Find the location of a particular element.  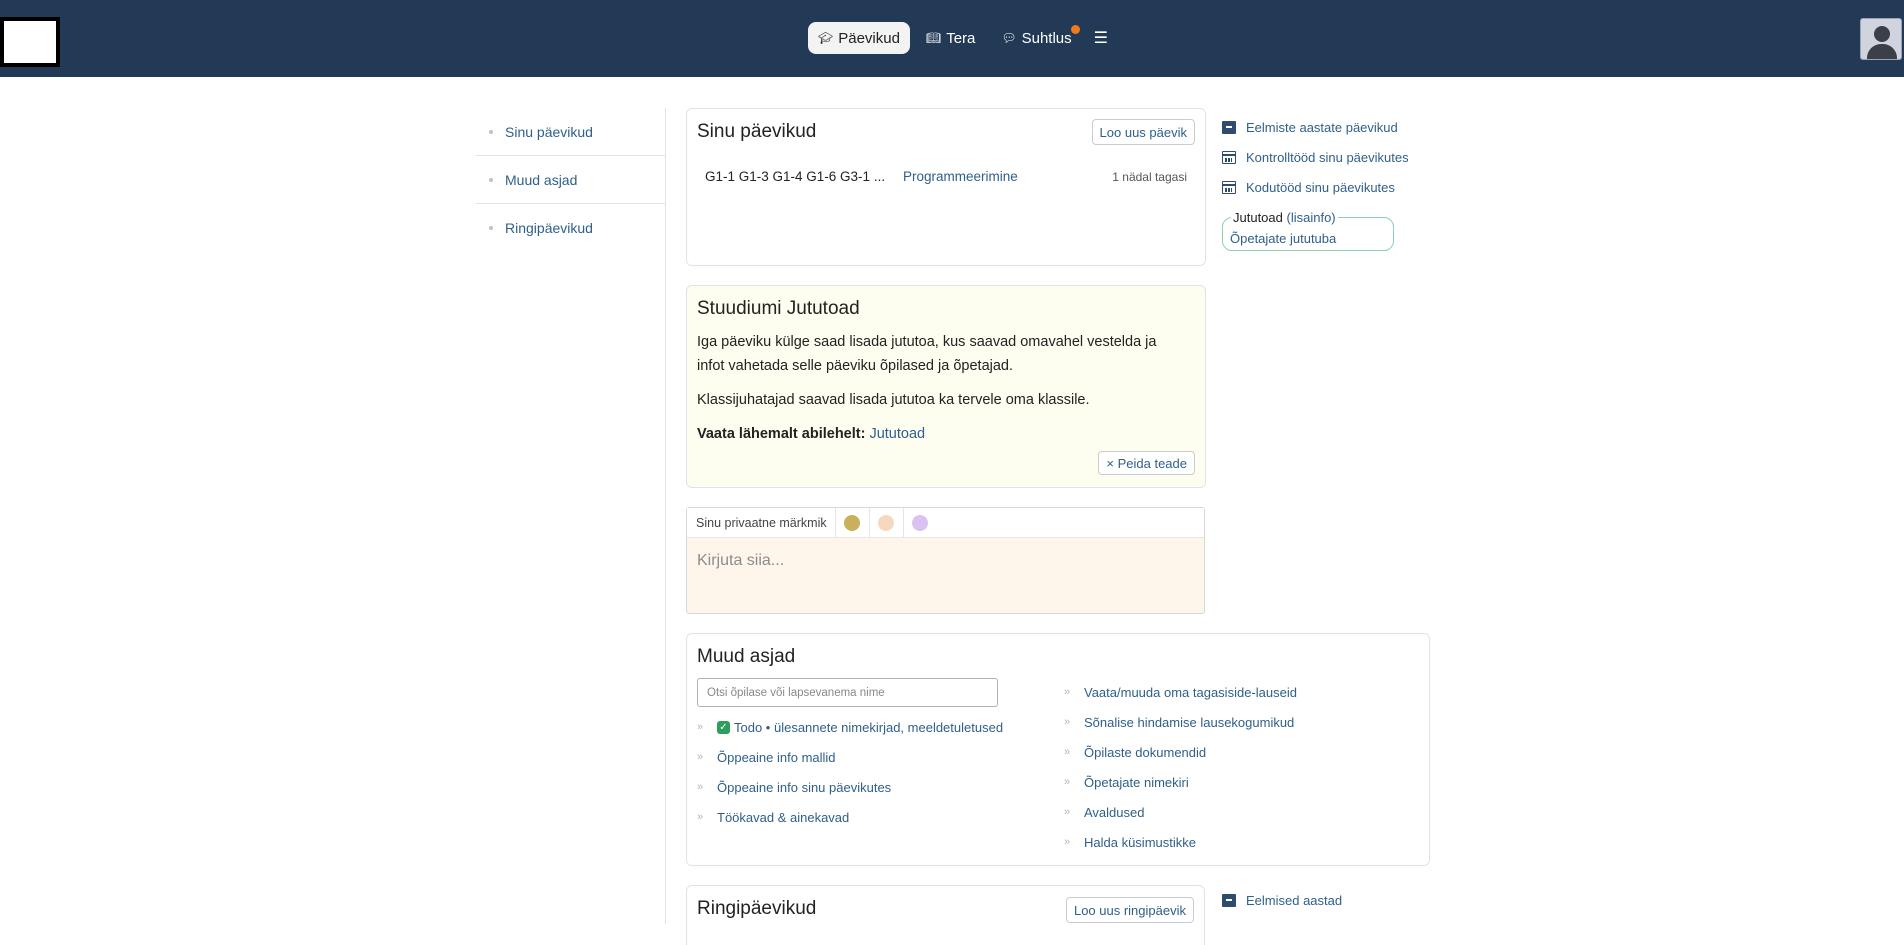

link-tests-in-diaries: Kontrolltööd sinu päevikutes is located at coordinates (1315, 157).